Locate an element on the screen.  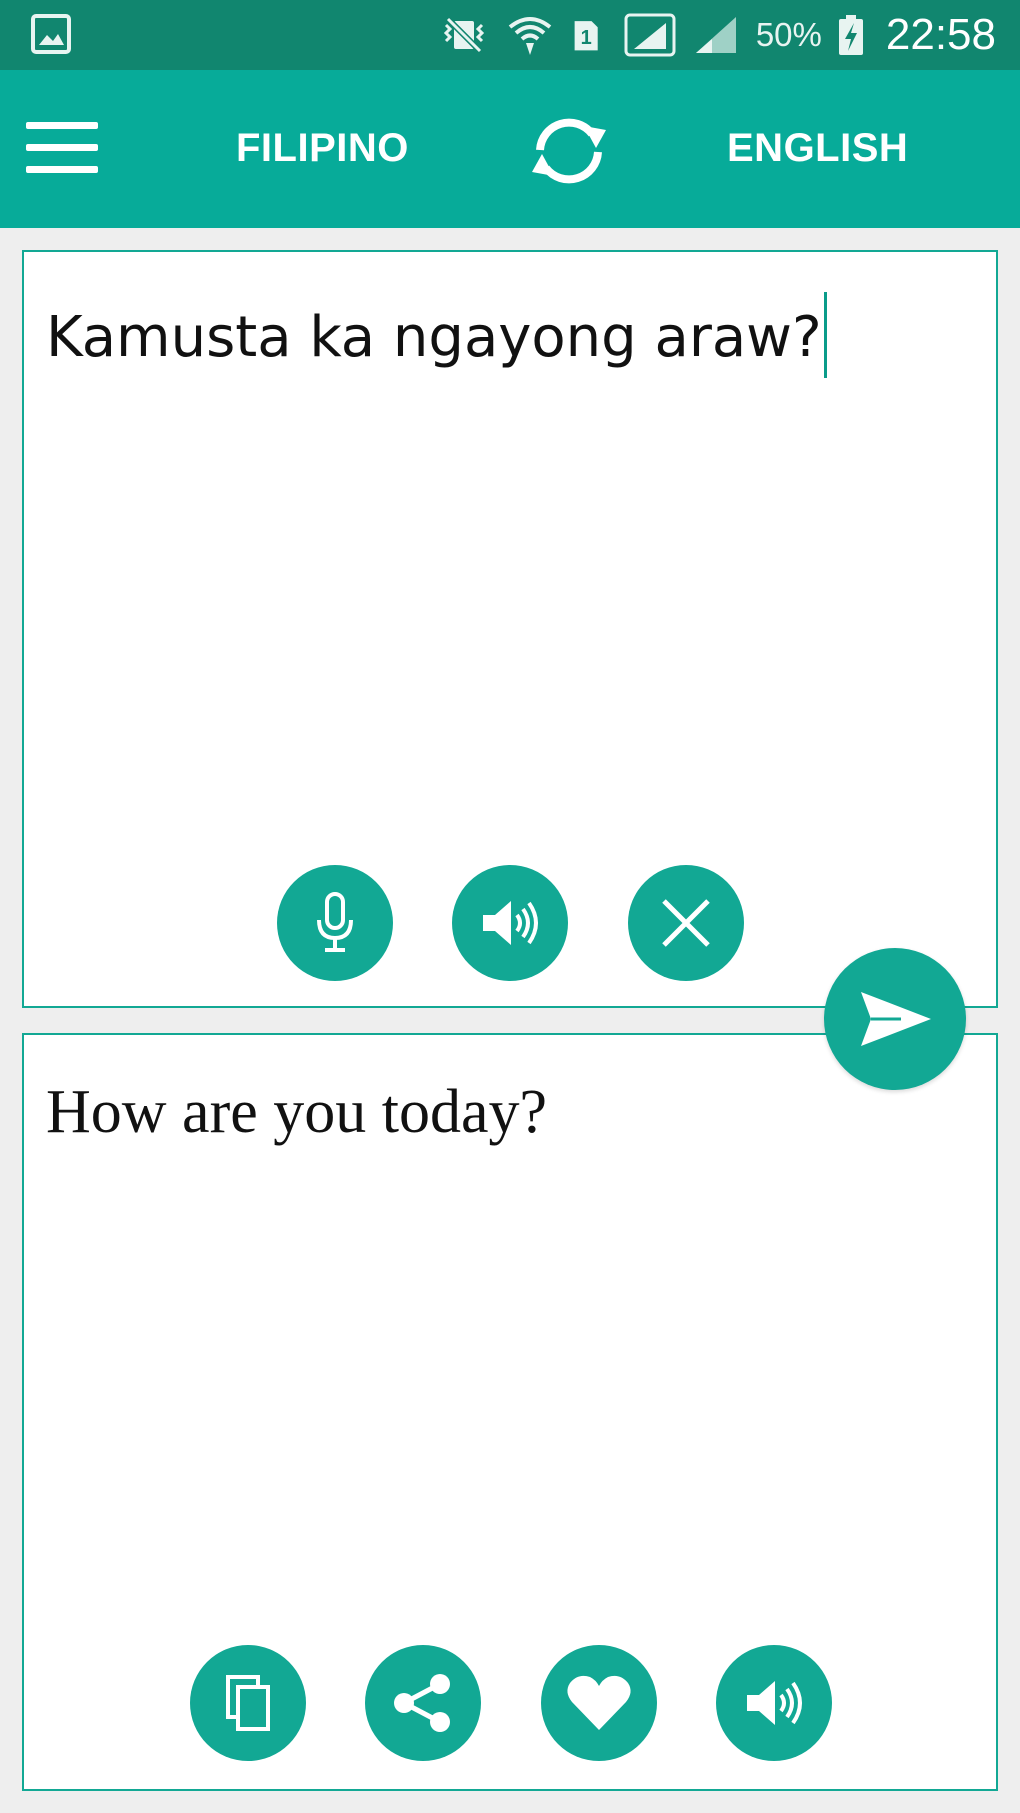
speak-input-button is located at coordinates (510, 923).